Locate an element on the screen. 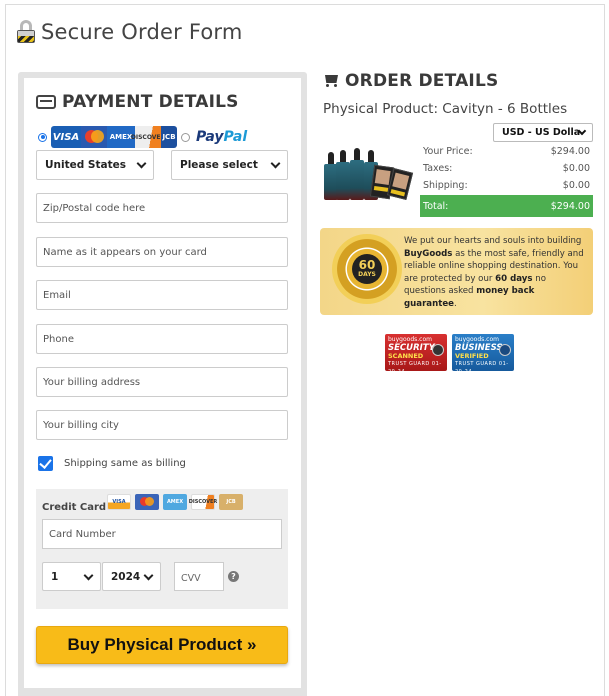 This screenshot has width=609, height=696. taxes-value: $0.00 is located at coordinates (576, 168).